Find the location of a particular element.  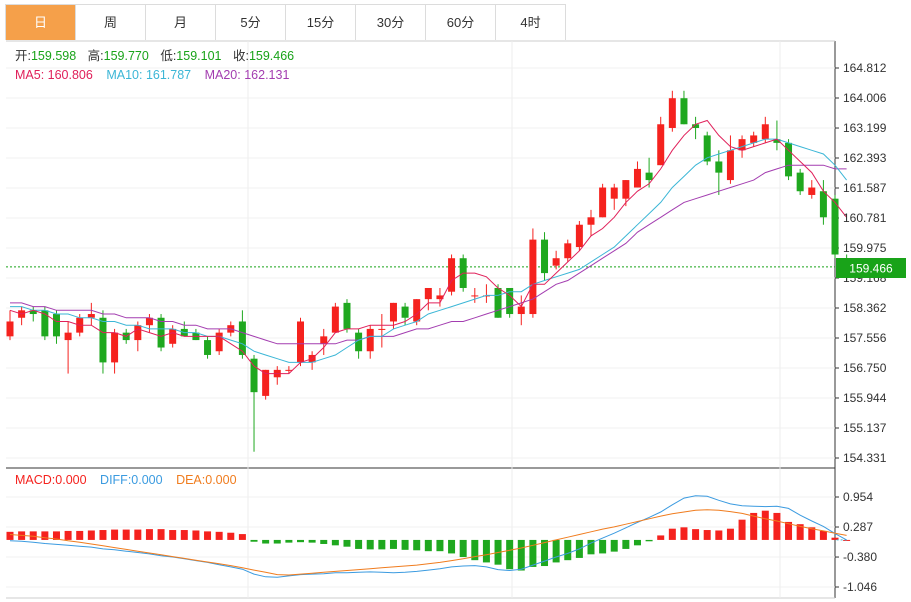

low-value: 159.101 is located at coordinates (198, 56).